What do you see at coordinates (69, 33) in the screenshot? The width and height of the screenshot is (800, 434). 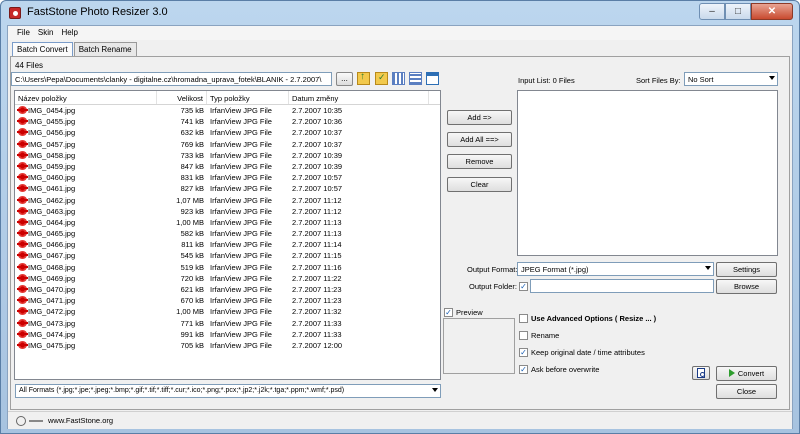 I see `menu-help: Help` at bounding box center [69, 33].